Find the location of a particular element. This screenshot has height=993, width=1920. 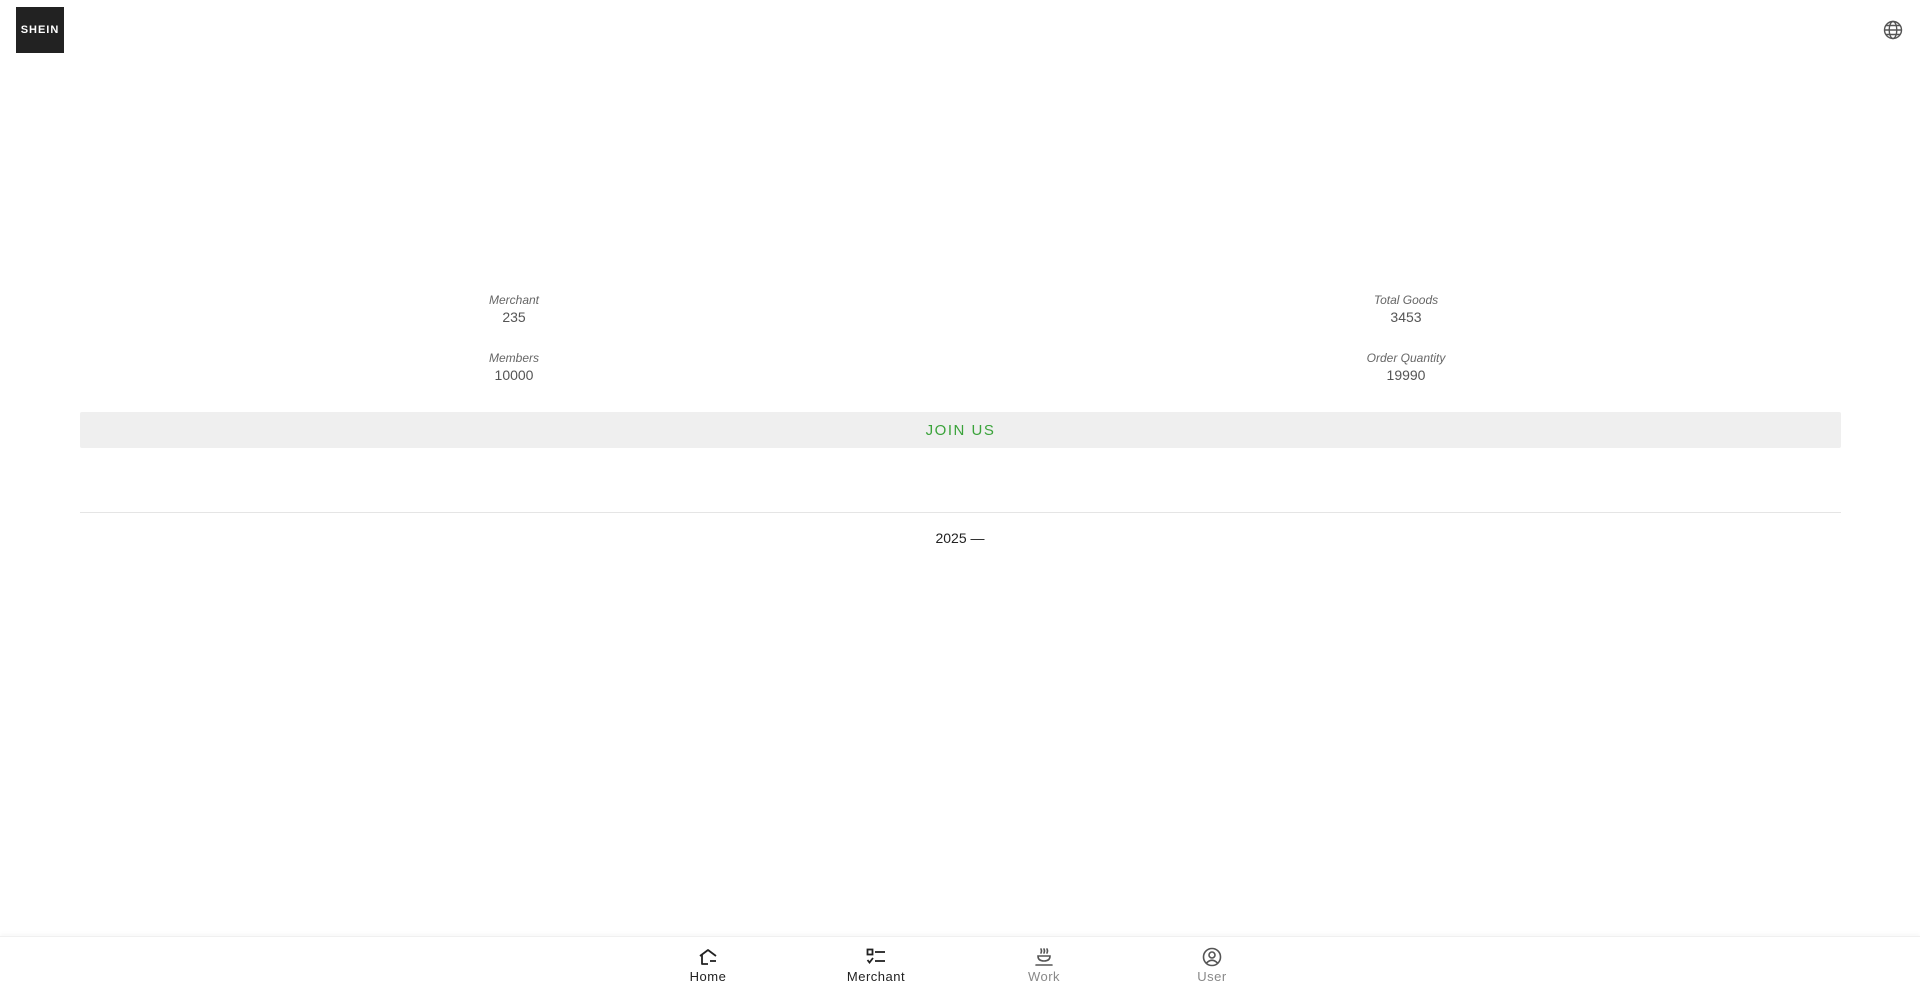

user-icon is located at coordinates (1212, 957).